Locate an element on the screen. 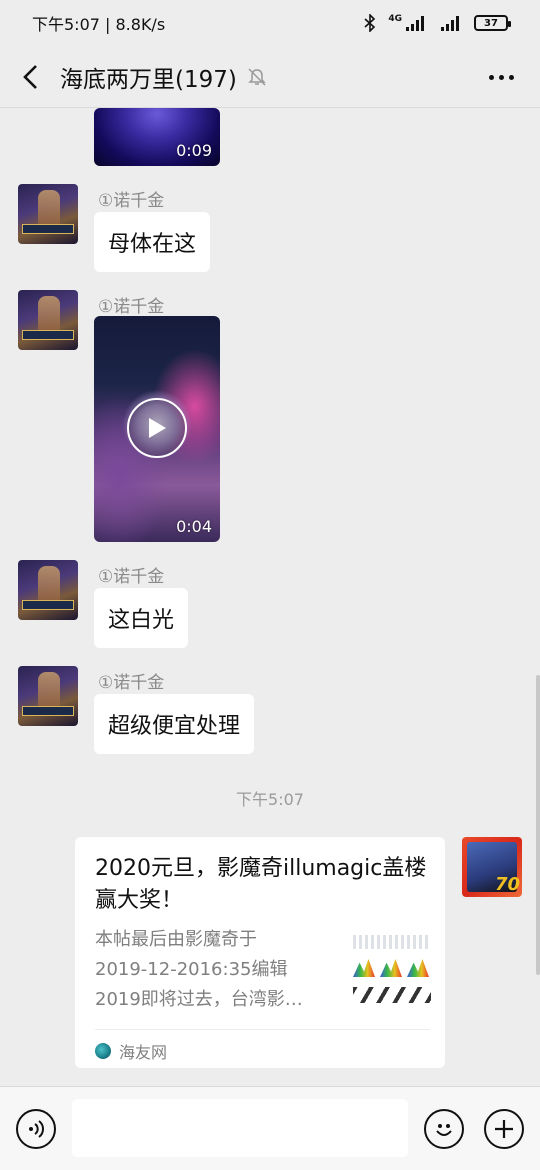  back-button is located at coordinates (30, 77).